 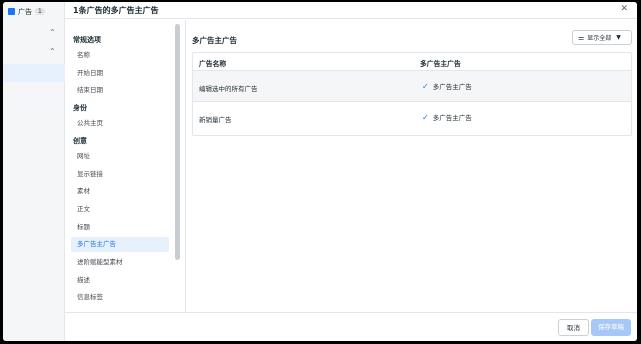 I want to click on table-row: 新销量广告 ✓ 多广告主广告, so click(x=412, y=117).